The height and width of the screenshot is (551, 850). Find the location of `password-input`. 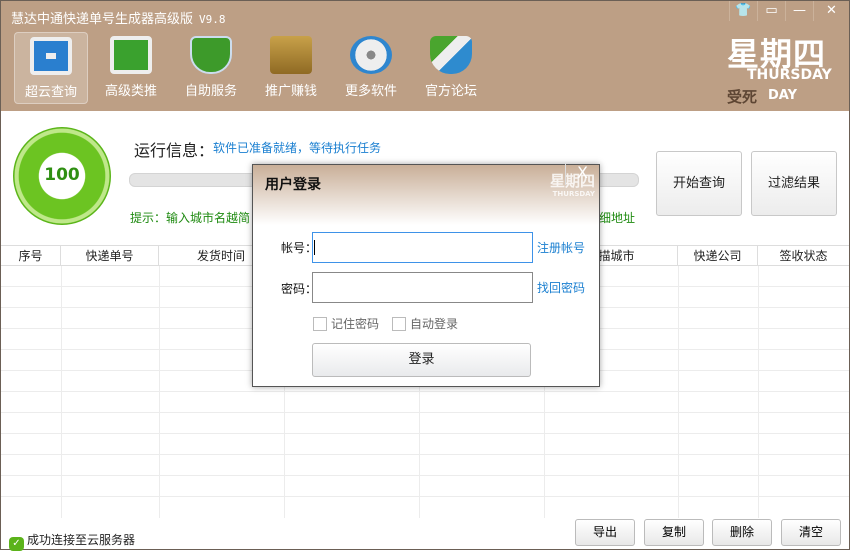

password-input is located at coordinates (422, 287).